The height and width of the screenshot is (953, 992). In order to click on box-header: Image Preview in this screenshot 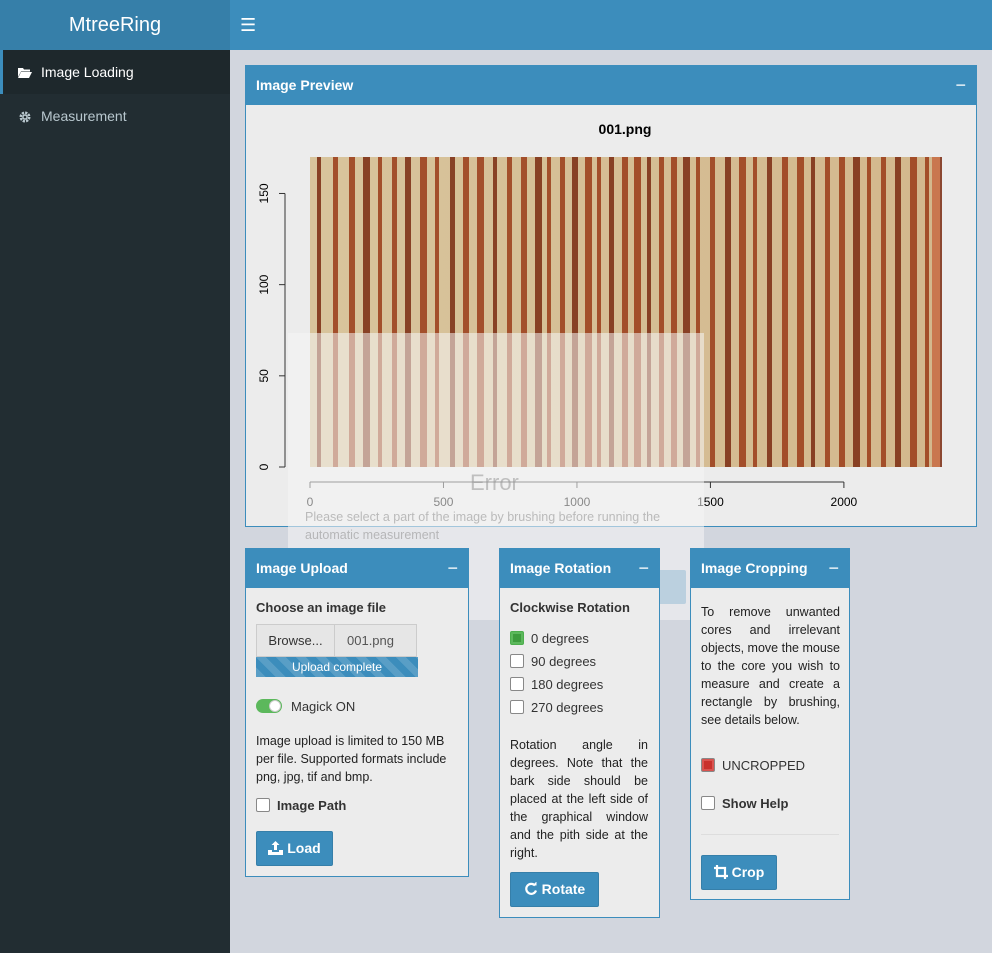, I will do `click(611, 85)`.